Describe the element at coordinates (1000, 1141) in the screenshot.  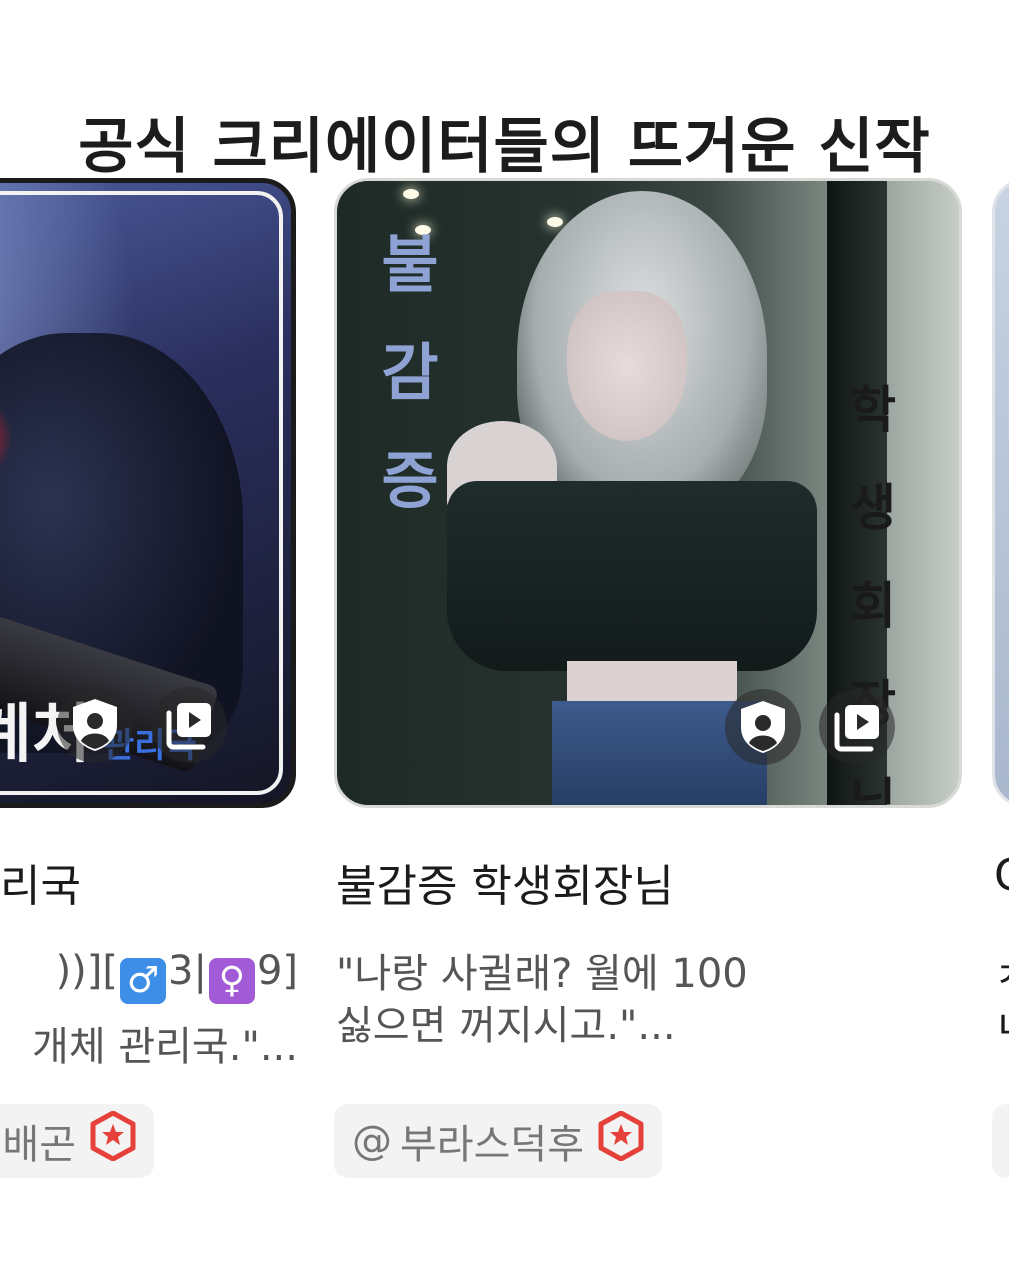
I see `creator-chip` at that location.